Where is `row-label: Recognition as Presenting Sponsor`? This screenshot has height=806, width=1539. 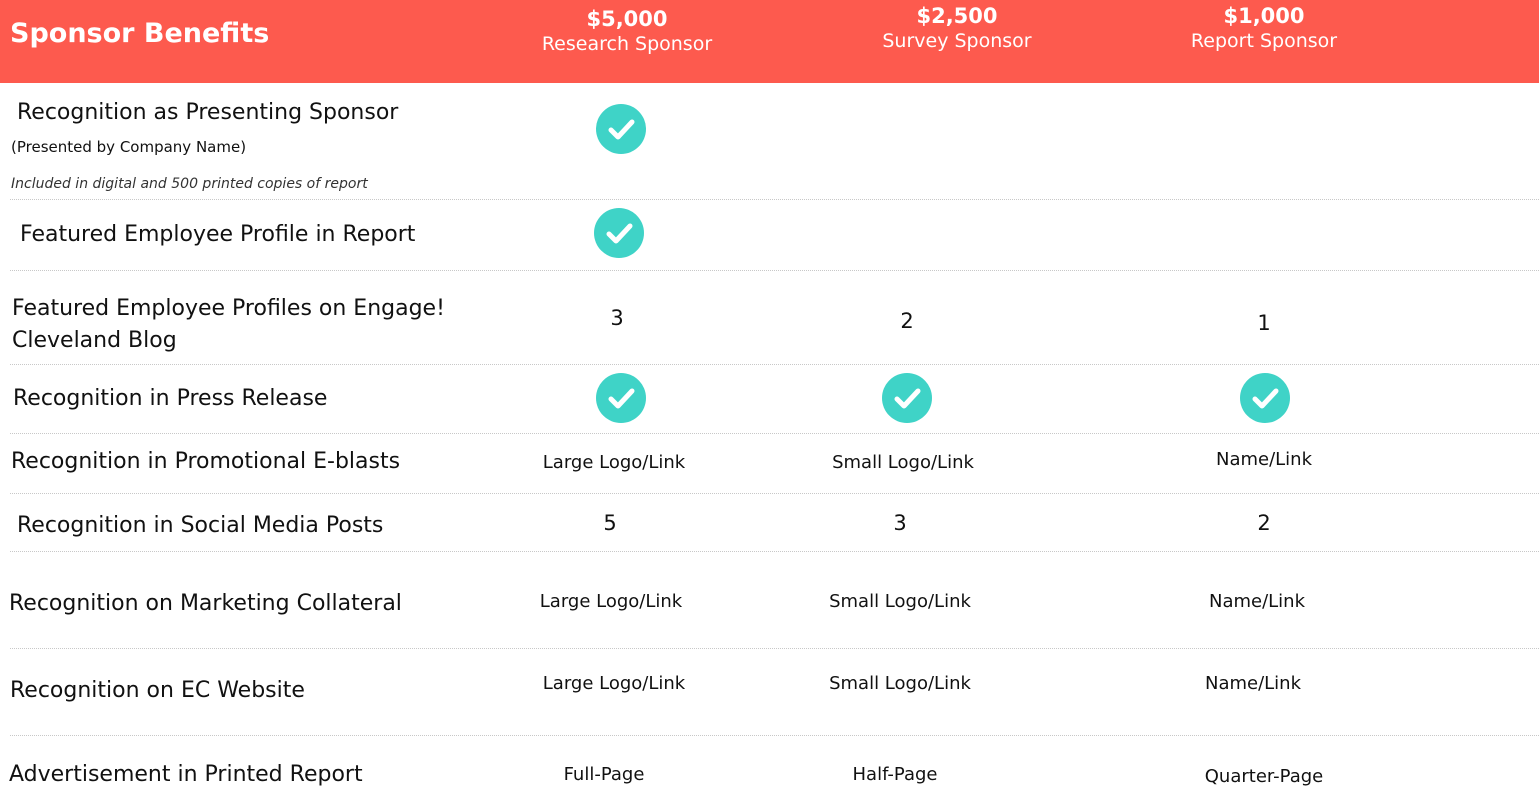
row-label: Recognition as Presenting Sponsor is located at coordinates (208, 112).